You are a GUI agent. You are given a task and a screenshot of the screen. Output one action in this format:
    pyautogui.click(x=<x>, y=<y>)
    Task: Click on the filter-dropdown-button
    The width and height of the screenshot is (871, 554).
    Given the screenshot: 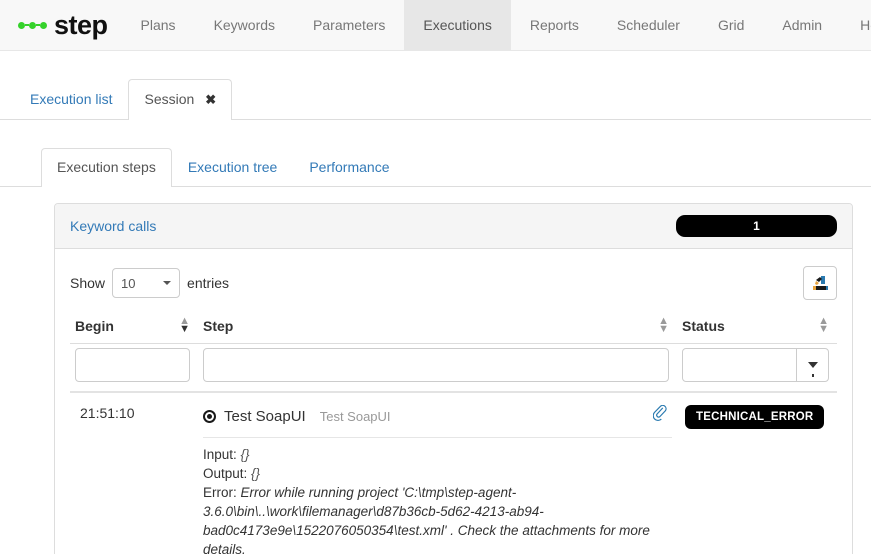 What is the action you would take?
    pyautogui.click(x=812, y=365)
    